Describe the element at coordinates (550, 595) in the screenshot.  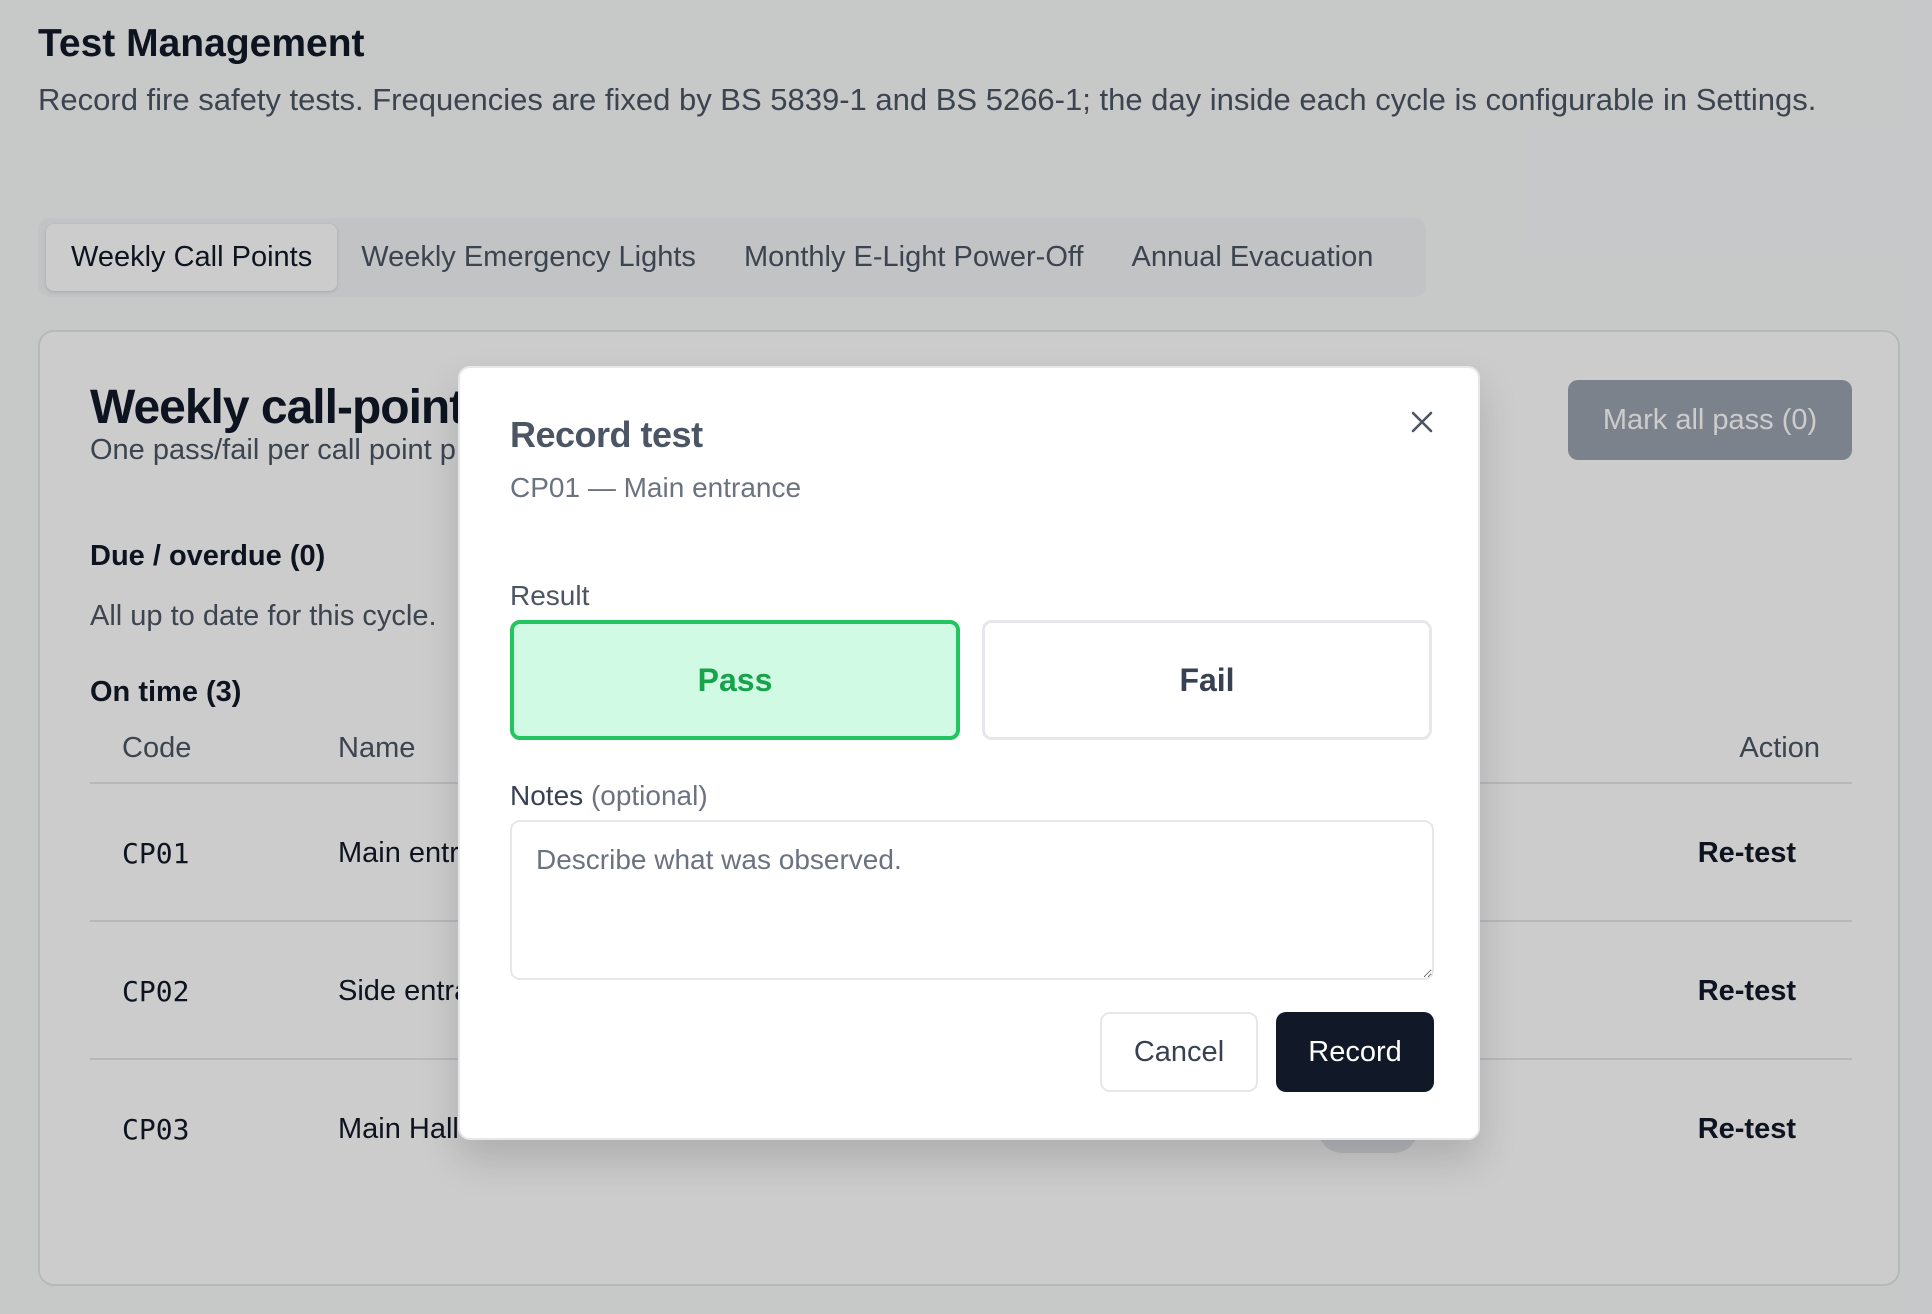
I see `result-label: Result` at that location.